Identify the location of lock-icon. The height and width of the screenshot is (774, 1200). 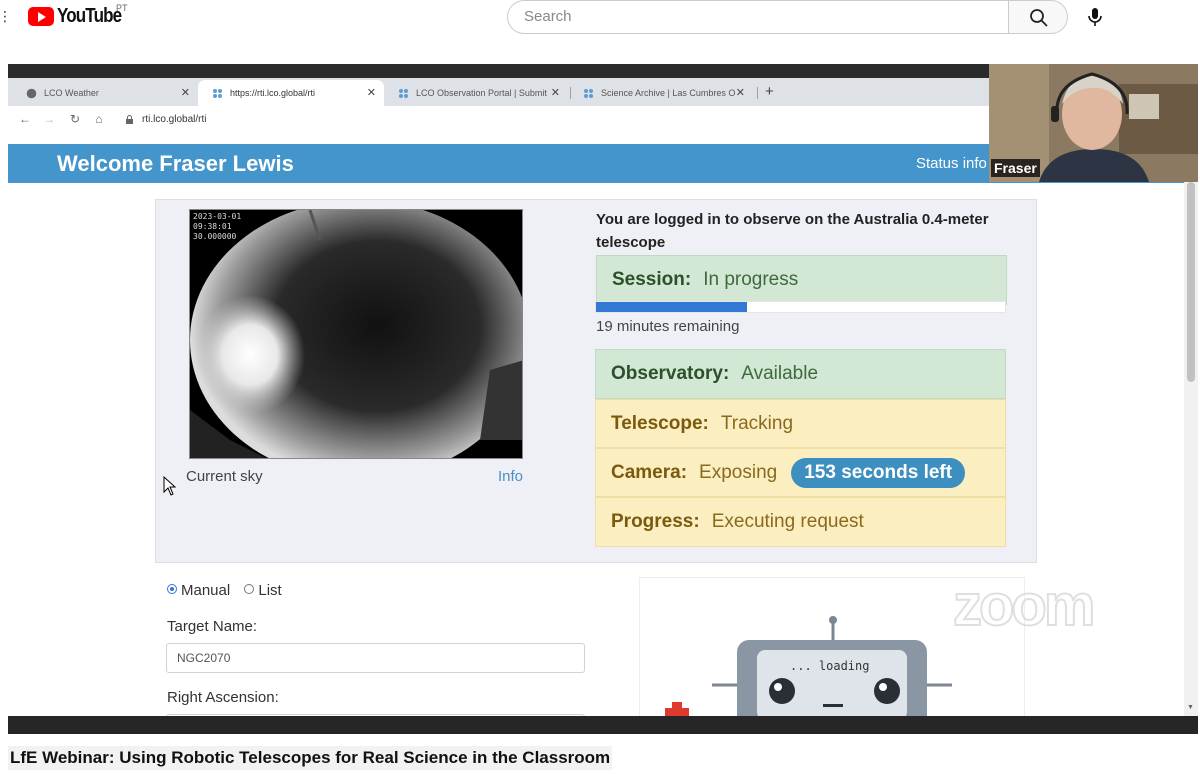
(129, 119).